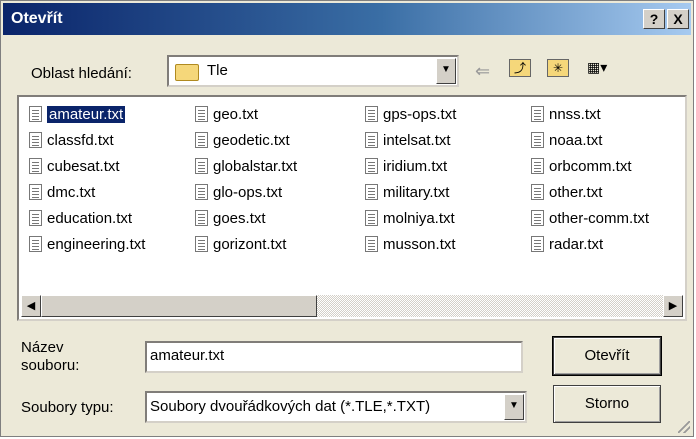 This screenshot has width=696, height=439. What do you see at coordinates (250, 244) in the screenshot?
I see `file-name: gorizont.txt` at bounding box center [250, 244].